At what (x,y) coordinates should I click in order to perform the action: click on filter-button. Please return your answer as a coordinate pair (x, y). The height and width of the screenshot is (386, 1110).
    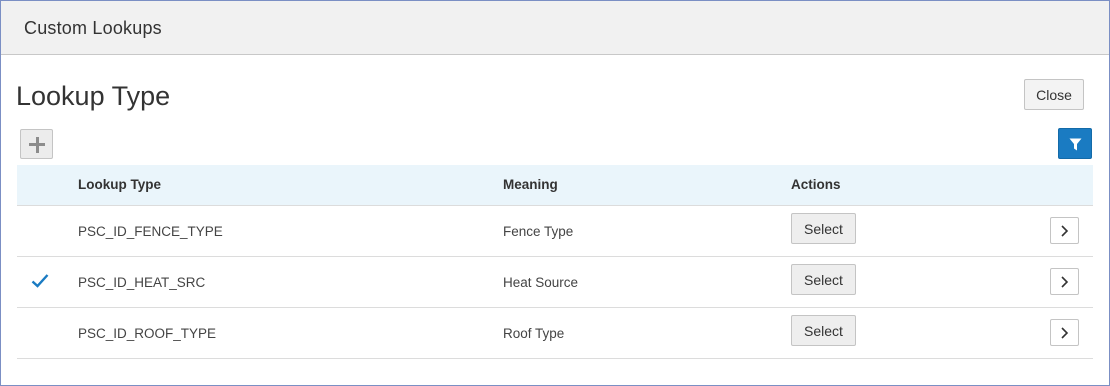
    Looking at the image, I should click on (1075, 143).